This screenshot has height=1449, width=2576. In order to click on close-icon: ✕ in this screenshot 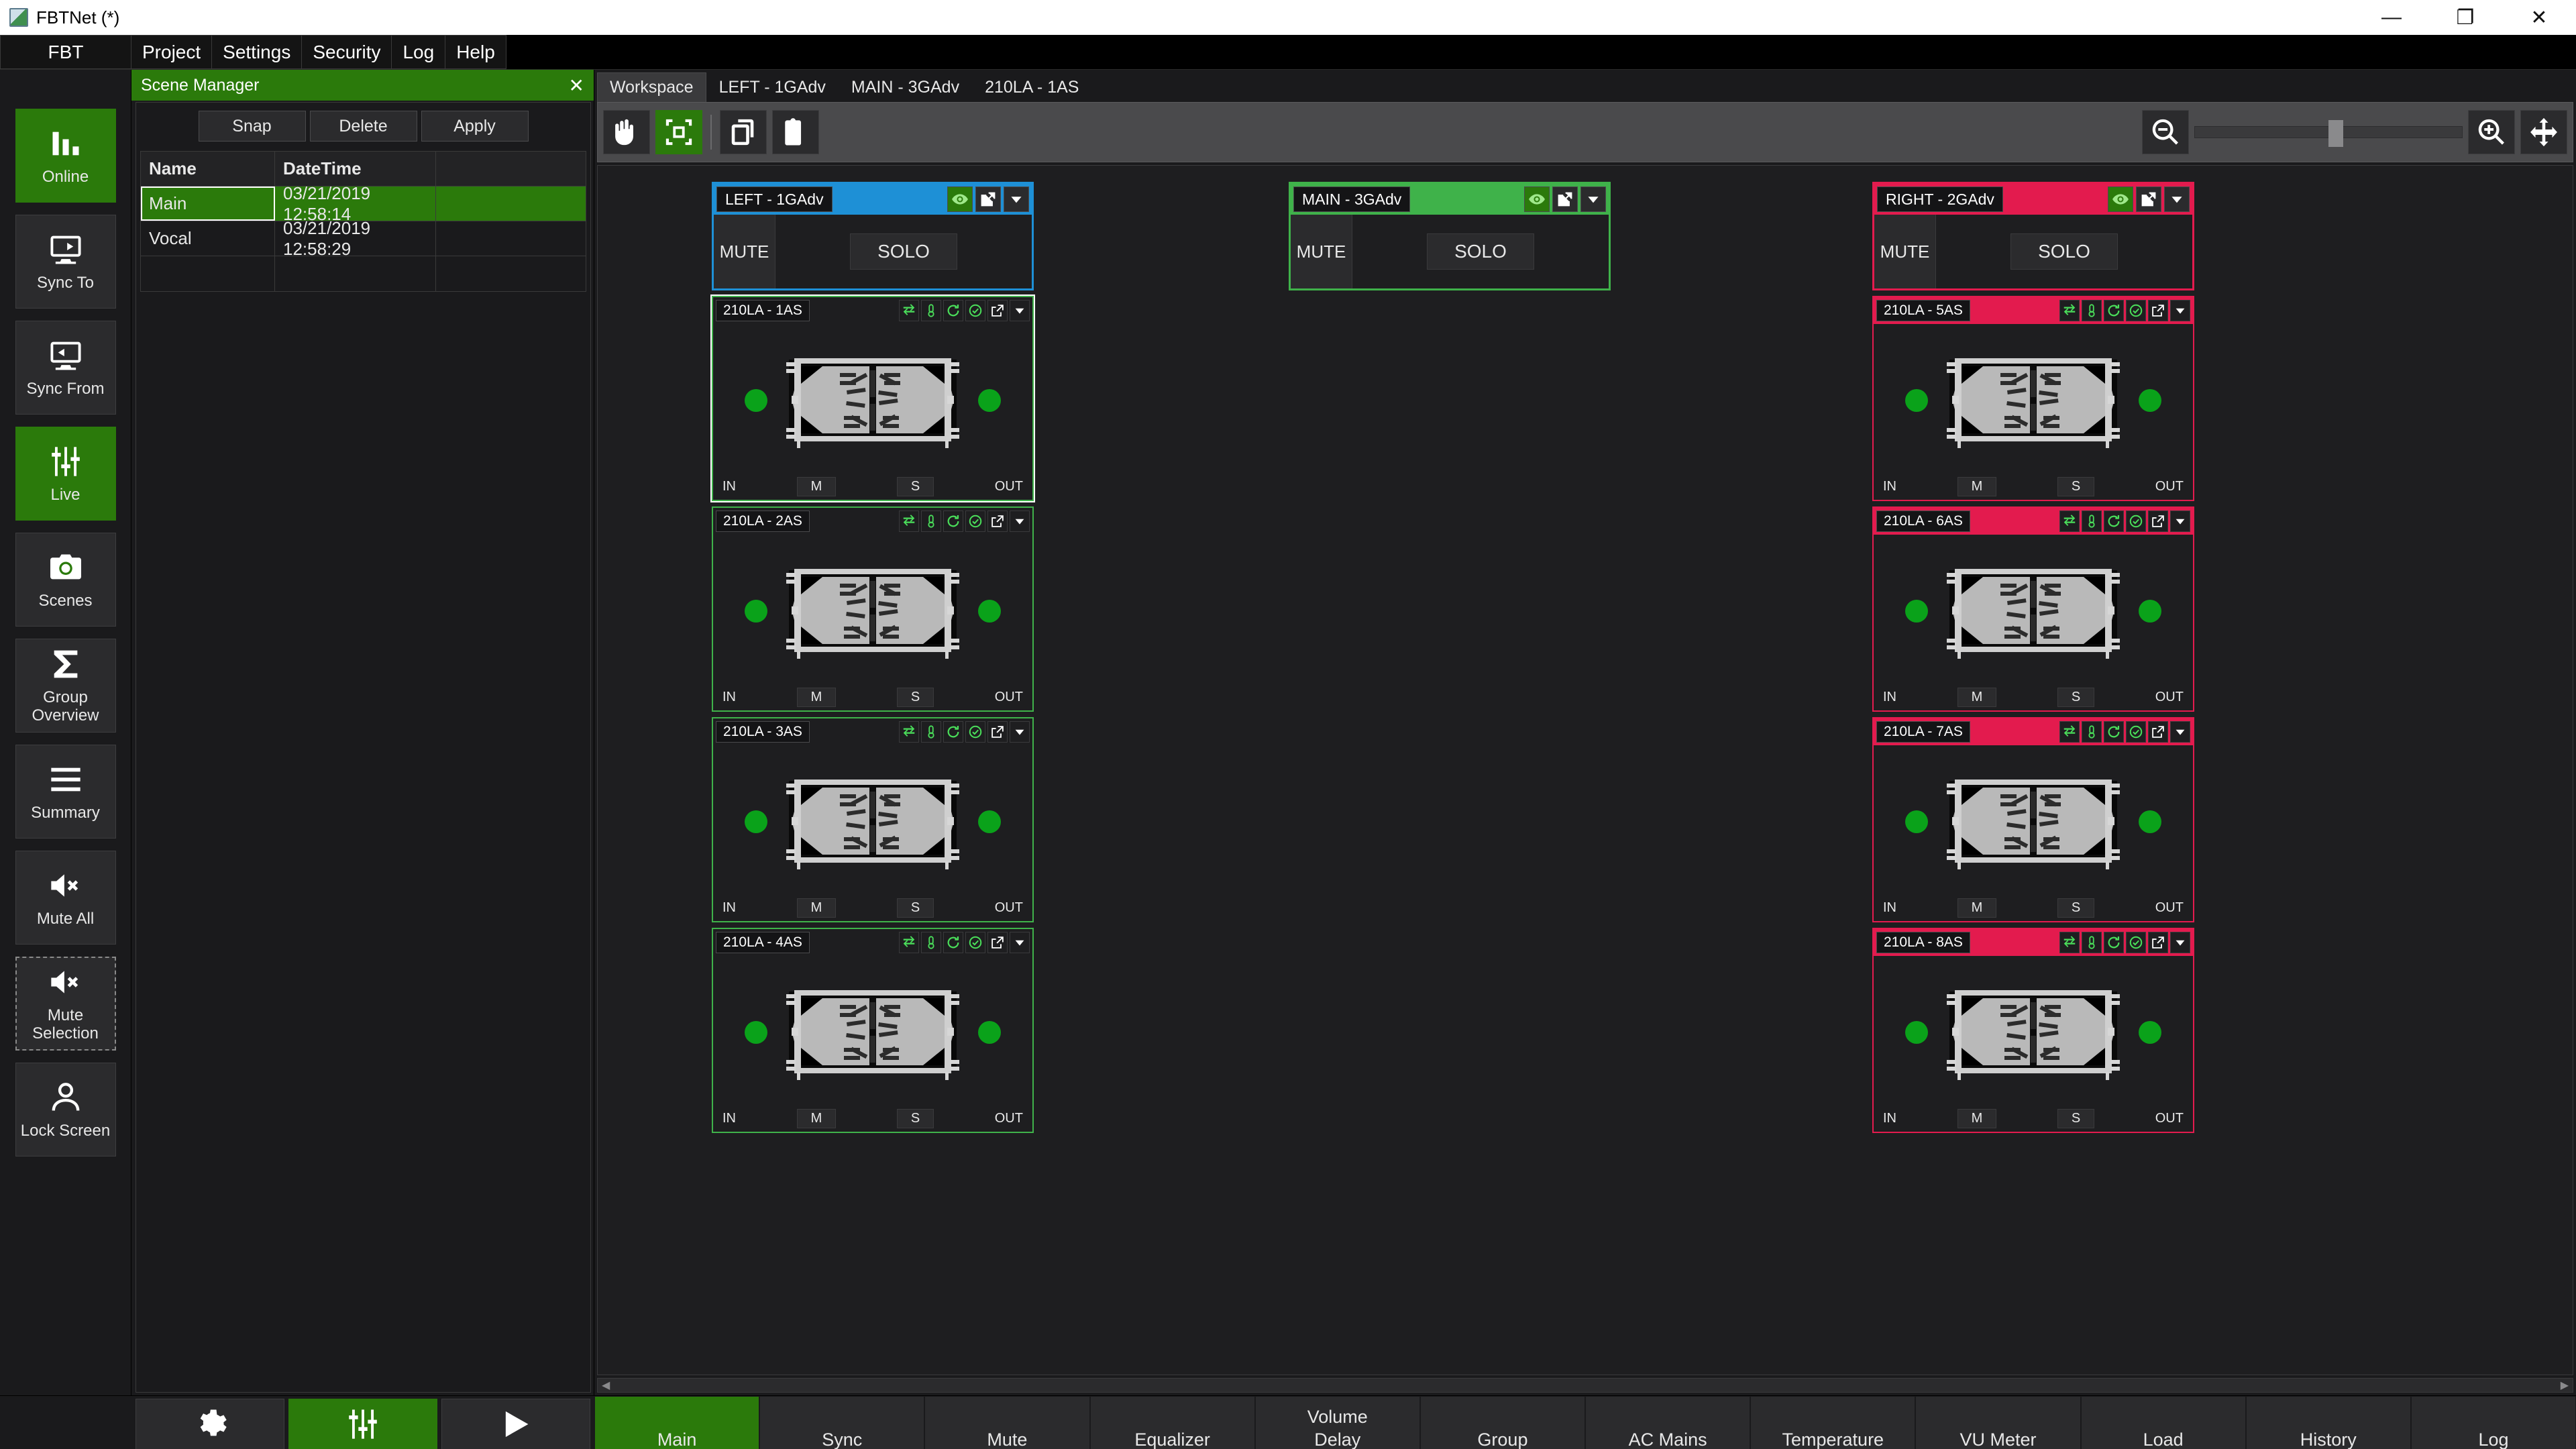, I will do `click(576, 85)`.